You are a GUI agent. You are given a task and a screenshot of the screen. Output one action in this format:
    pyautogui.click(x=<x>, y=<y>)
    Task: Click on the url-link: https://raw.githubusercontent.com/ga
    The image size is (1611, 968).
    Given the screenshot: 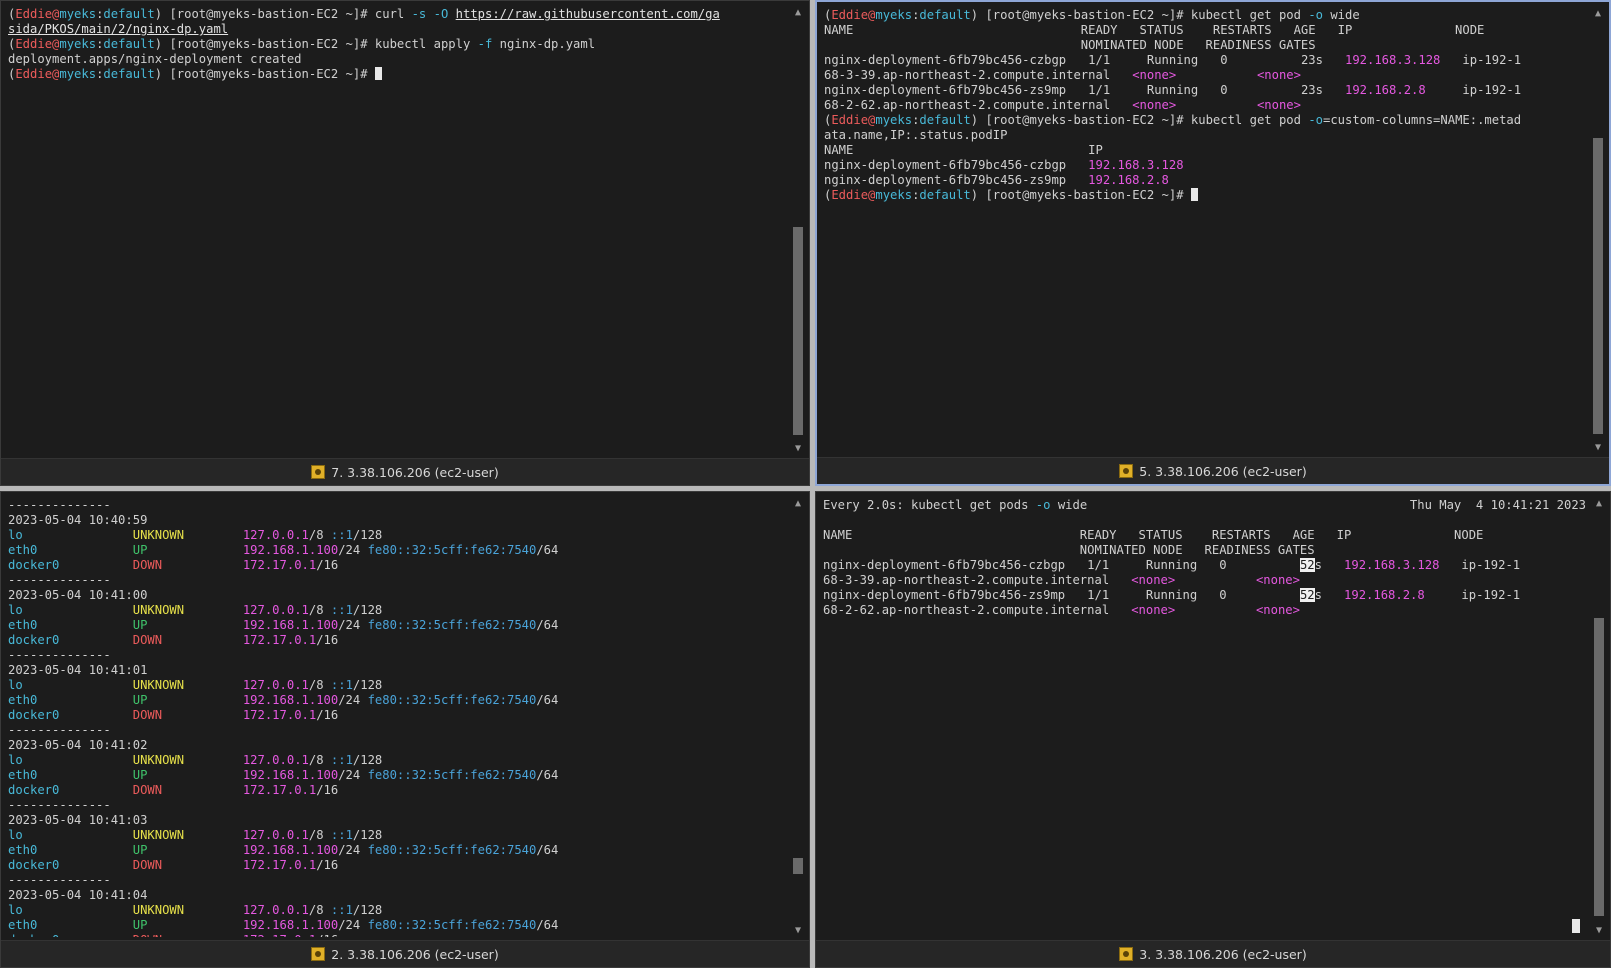 What is the action you would take?
    pyautogui.click(x=588, y=14)
    